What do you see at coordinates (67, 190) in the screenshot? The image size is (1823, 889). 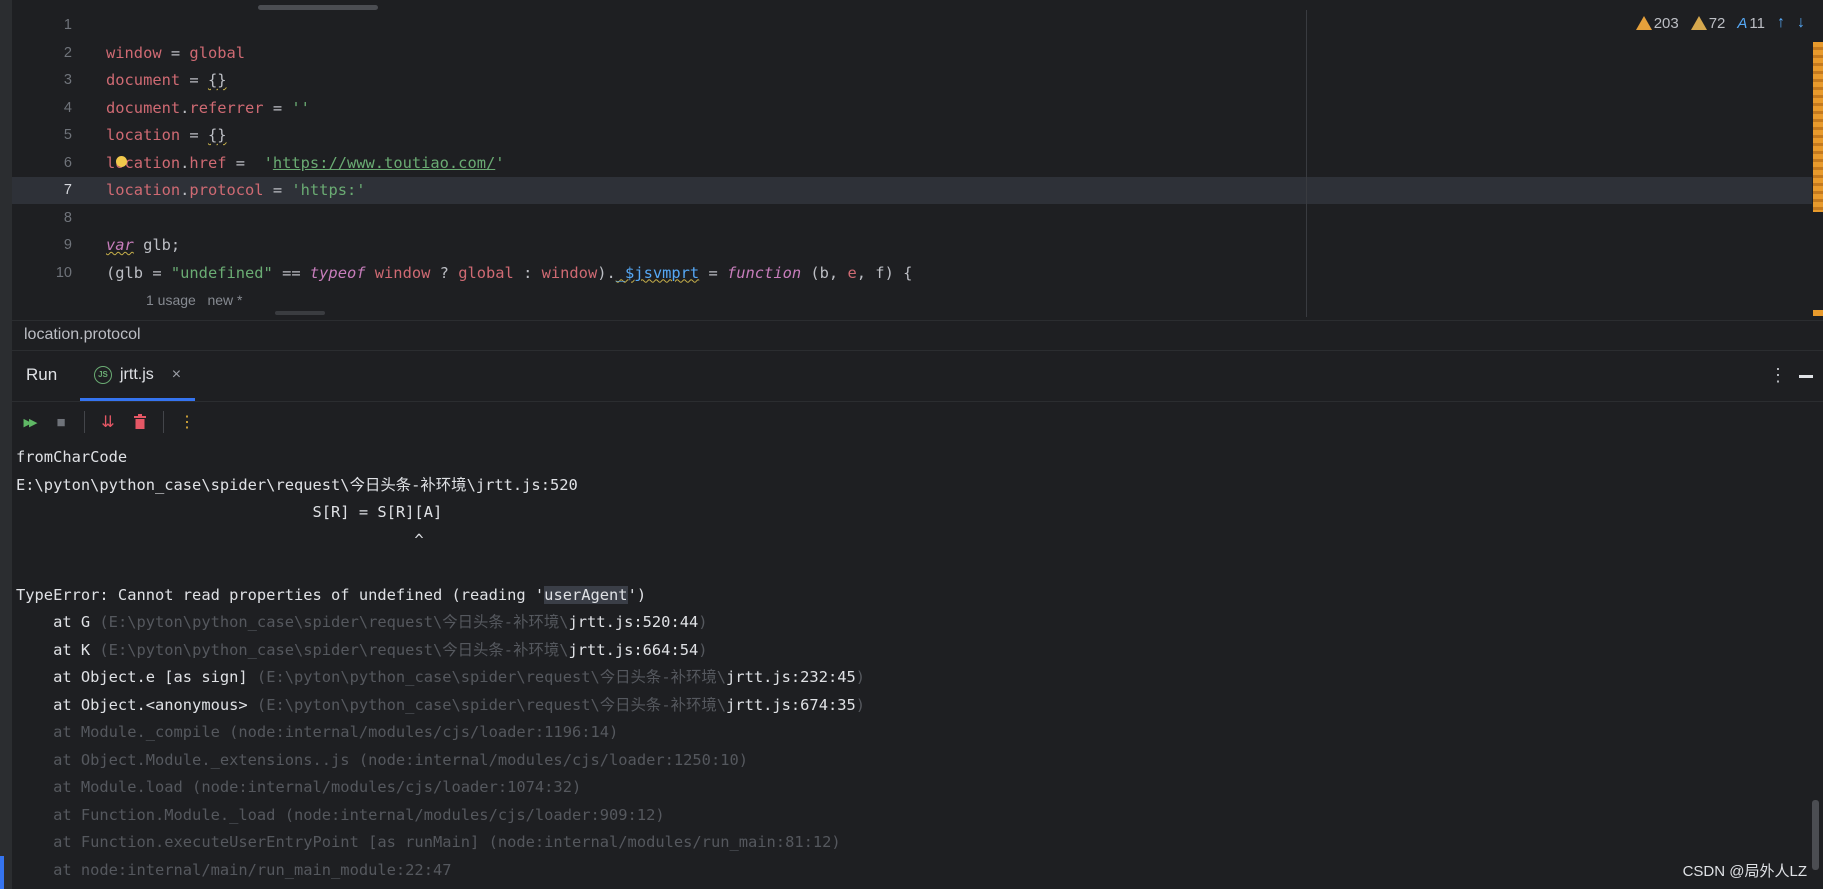 I see `line-number-current: 7` at bounding box center [67, 190].